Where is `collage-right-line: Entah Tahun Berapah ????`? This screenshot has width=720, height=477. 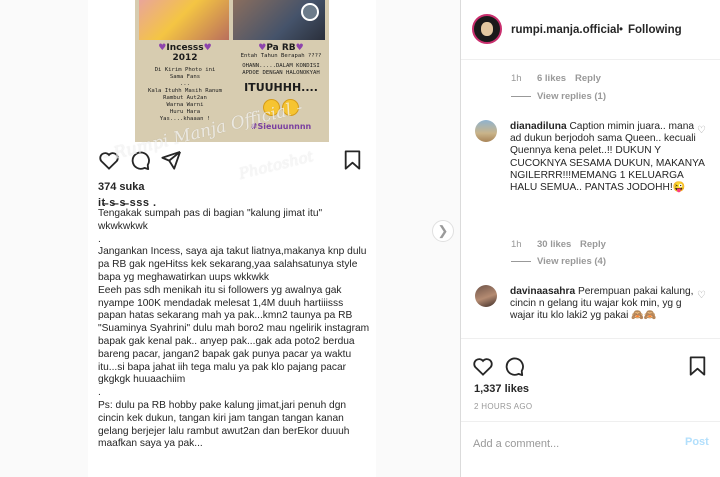
collage-right-line: Entah Tahun Berapah ???? is located at coordinates (281, 56).